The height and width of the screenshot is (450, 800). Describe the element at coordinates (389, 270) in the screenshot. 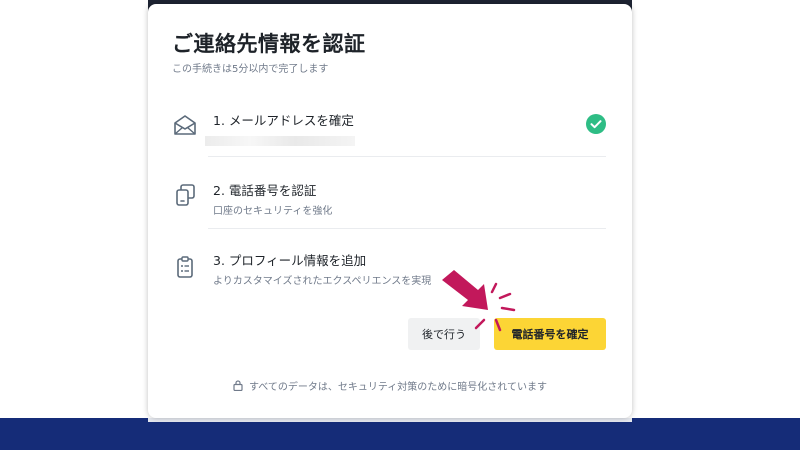

I see `step-profile: 3. プロフィール情報を追加 よりカスタマイズされたエクスペリエンスを実現` at that location.